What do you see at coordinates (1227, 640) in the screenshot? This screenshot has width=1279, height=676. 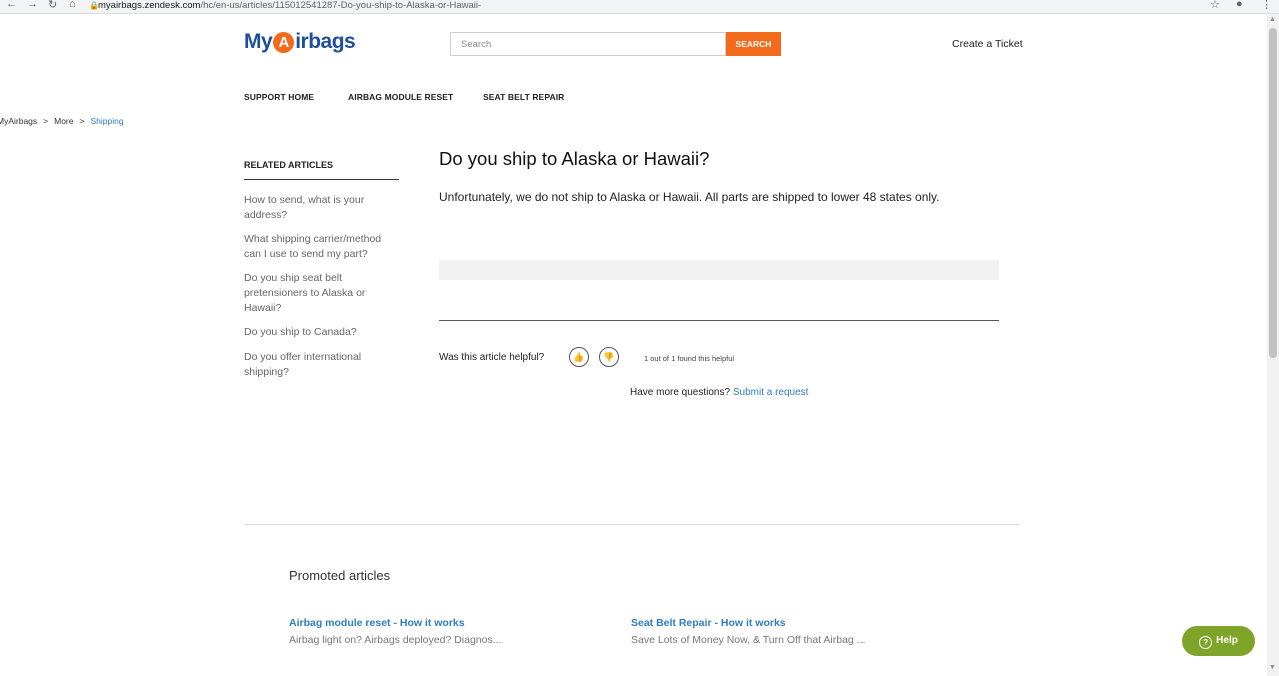 I see `help-label: Help` at bounding box center [1227, 640].